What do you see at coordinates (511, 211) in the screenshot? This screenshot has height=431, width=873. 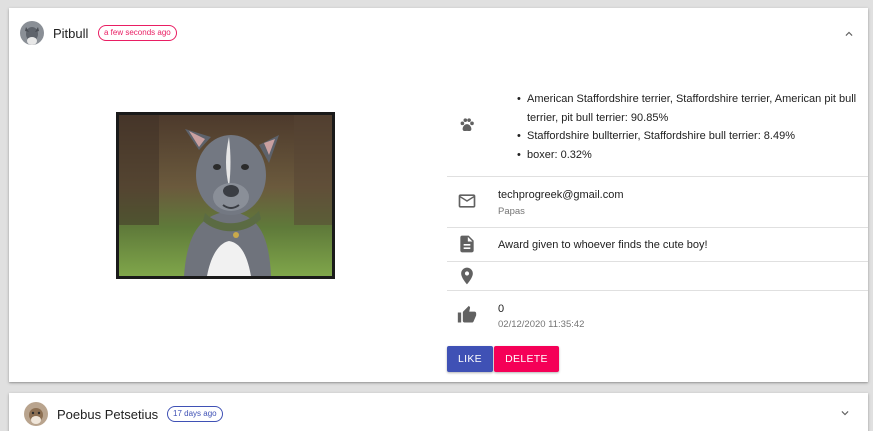 I see `owner-username: Papas` at bounding box center [511, 211].